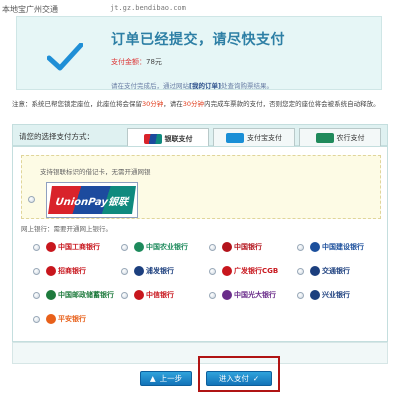  I want to click on bank-name: 中国农业银行, so click(167, 247).